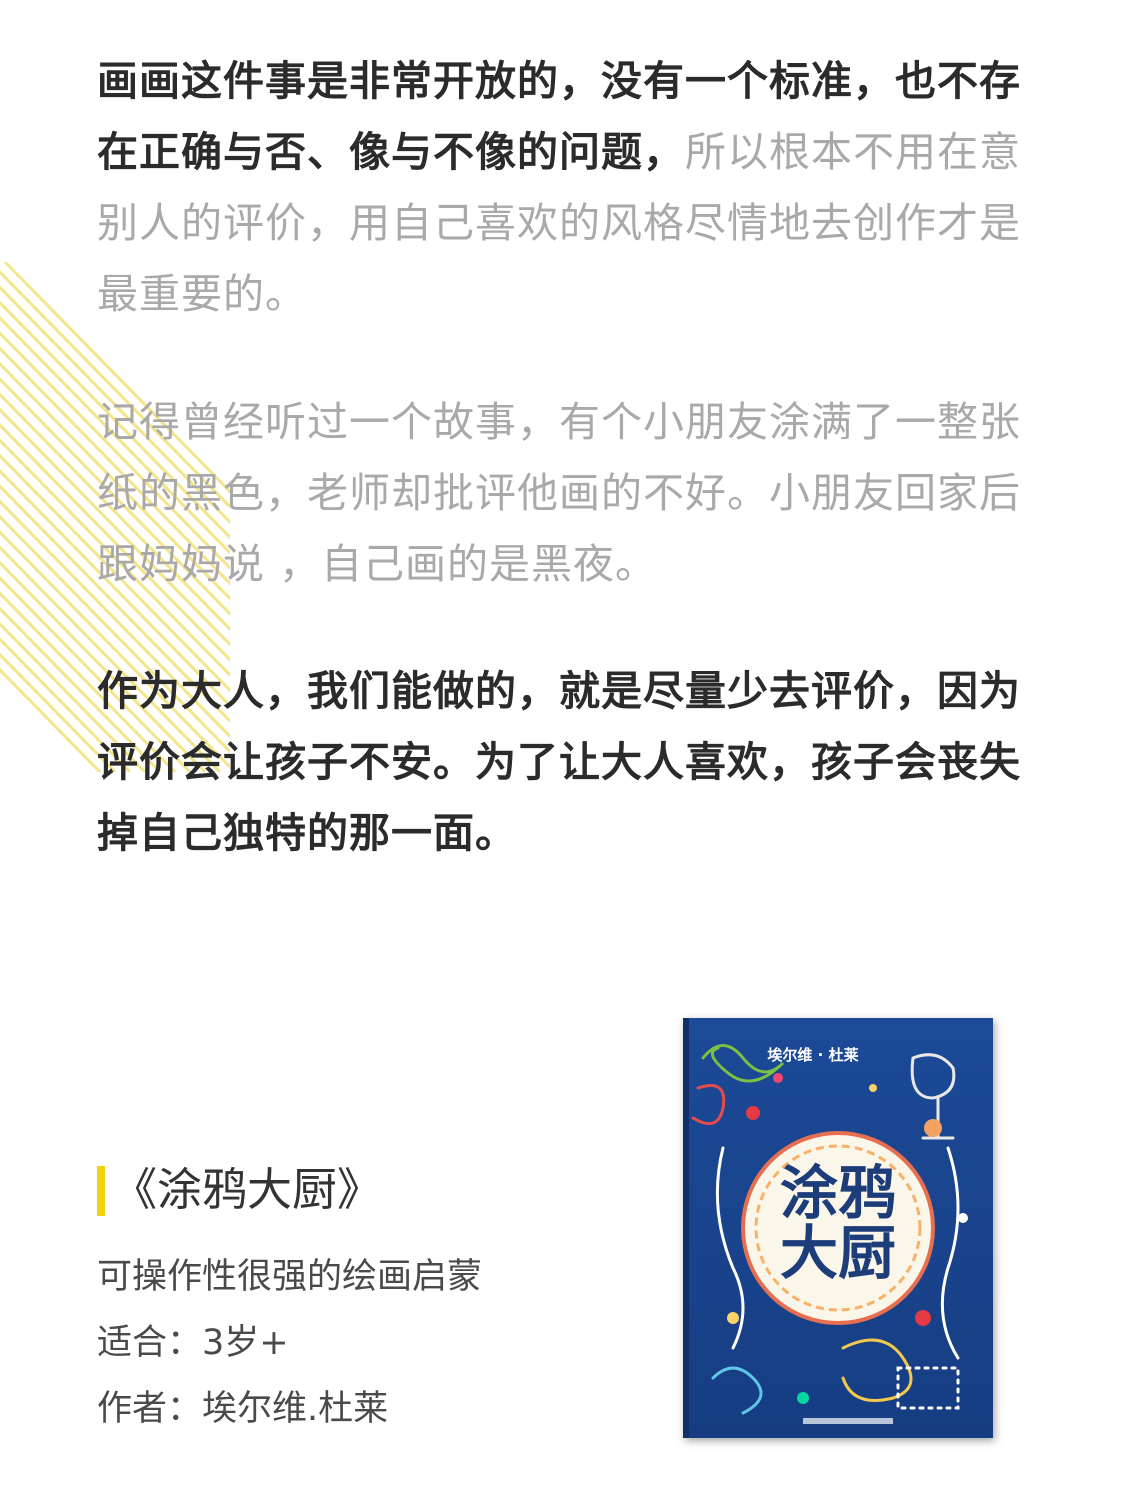 This screenshot has height=1494, width=1125. Describe the element at coordinates (101, 1191) in the screenshot. I see `title-accent-bar` at that location.